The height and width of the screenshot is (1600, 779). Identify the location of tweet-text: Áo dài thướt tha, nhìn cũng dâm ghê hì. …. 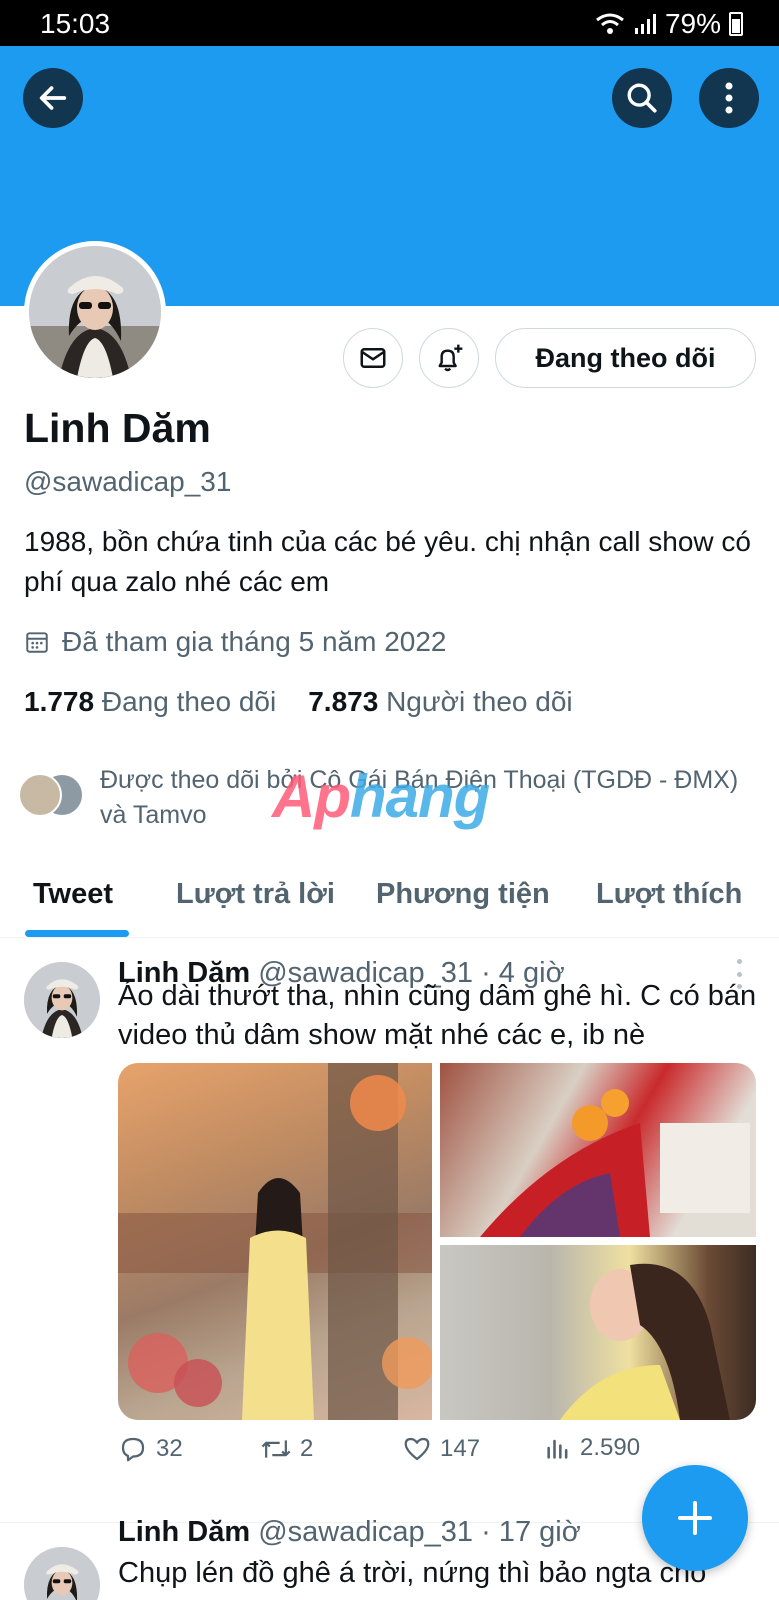
(437, 1015).